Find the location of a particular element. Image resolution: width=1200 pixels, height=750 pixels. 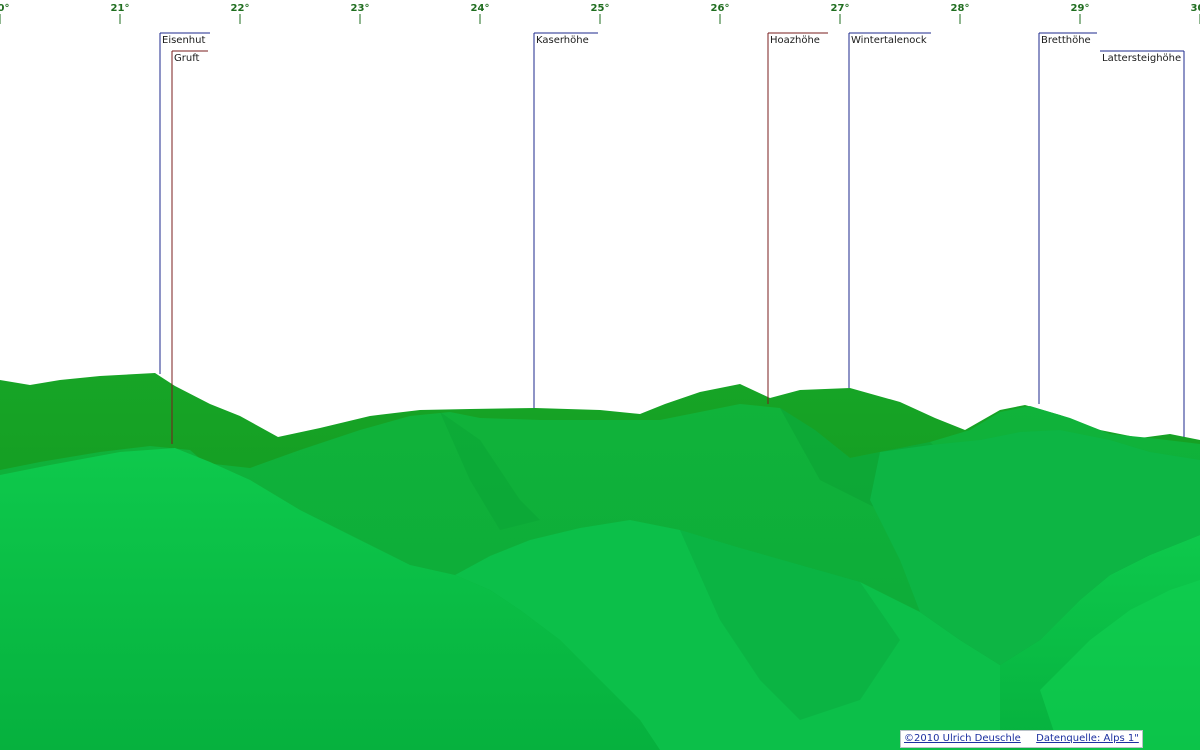

peak-label: Hoazhöhe is located at coordinates (795, 40).